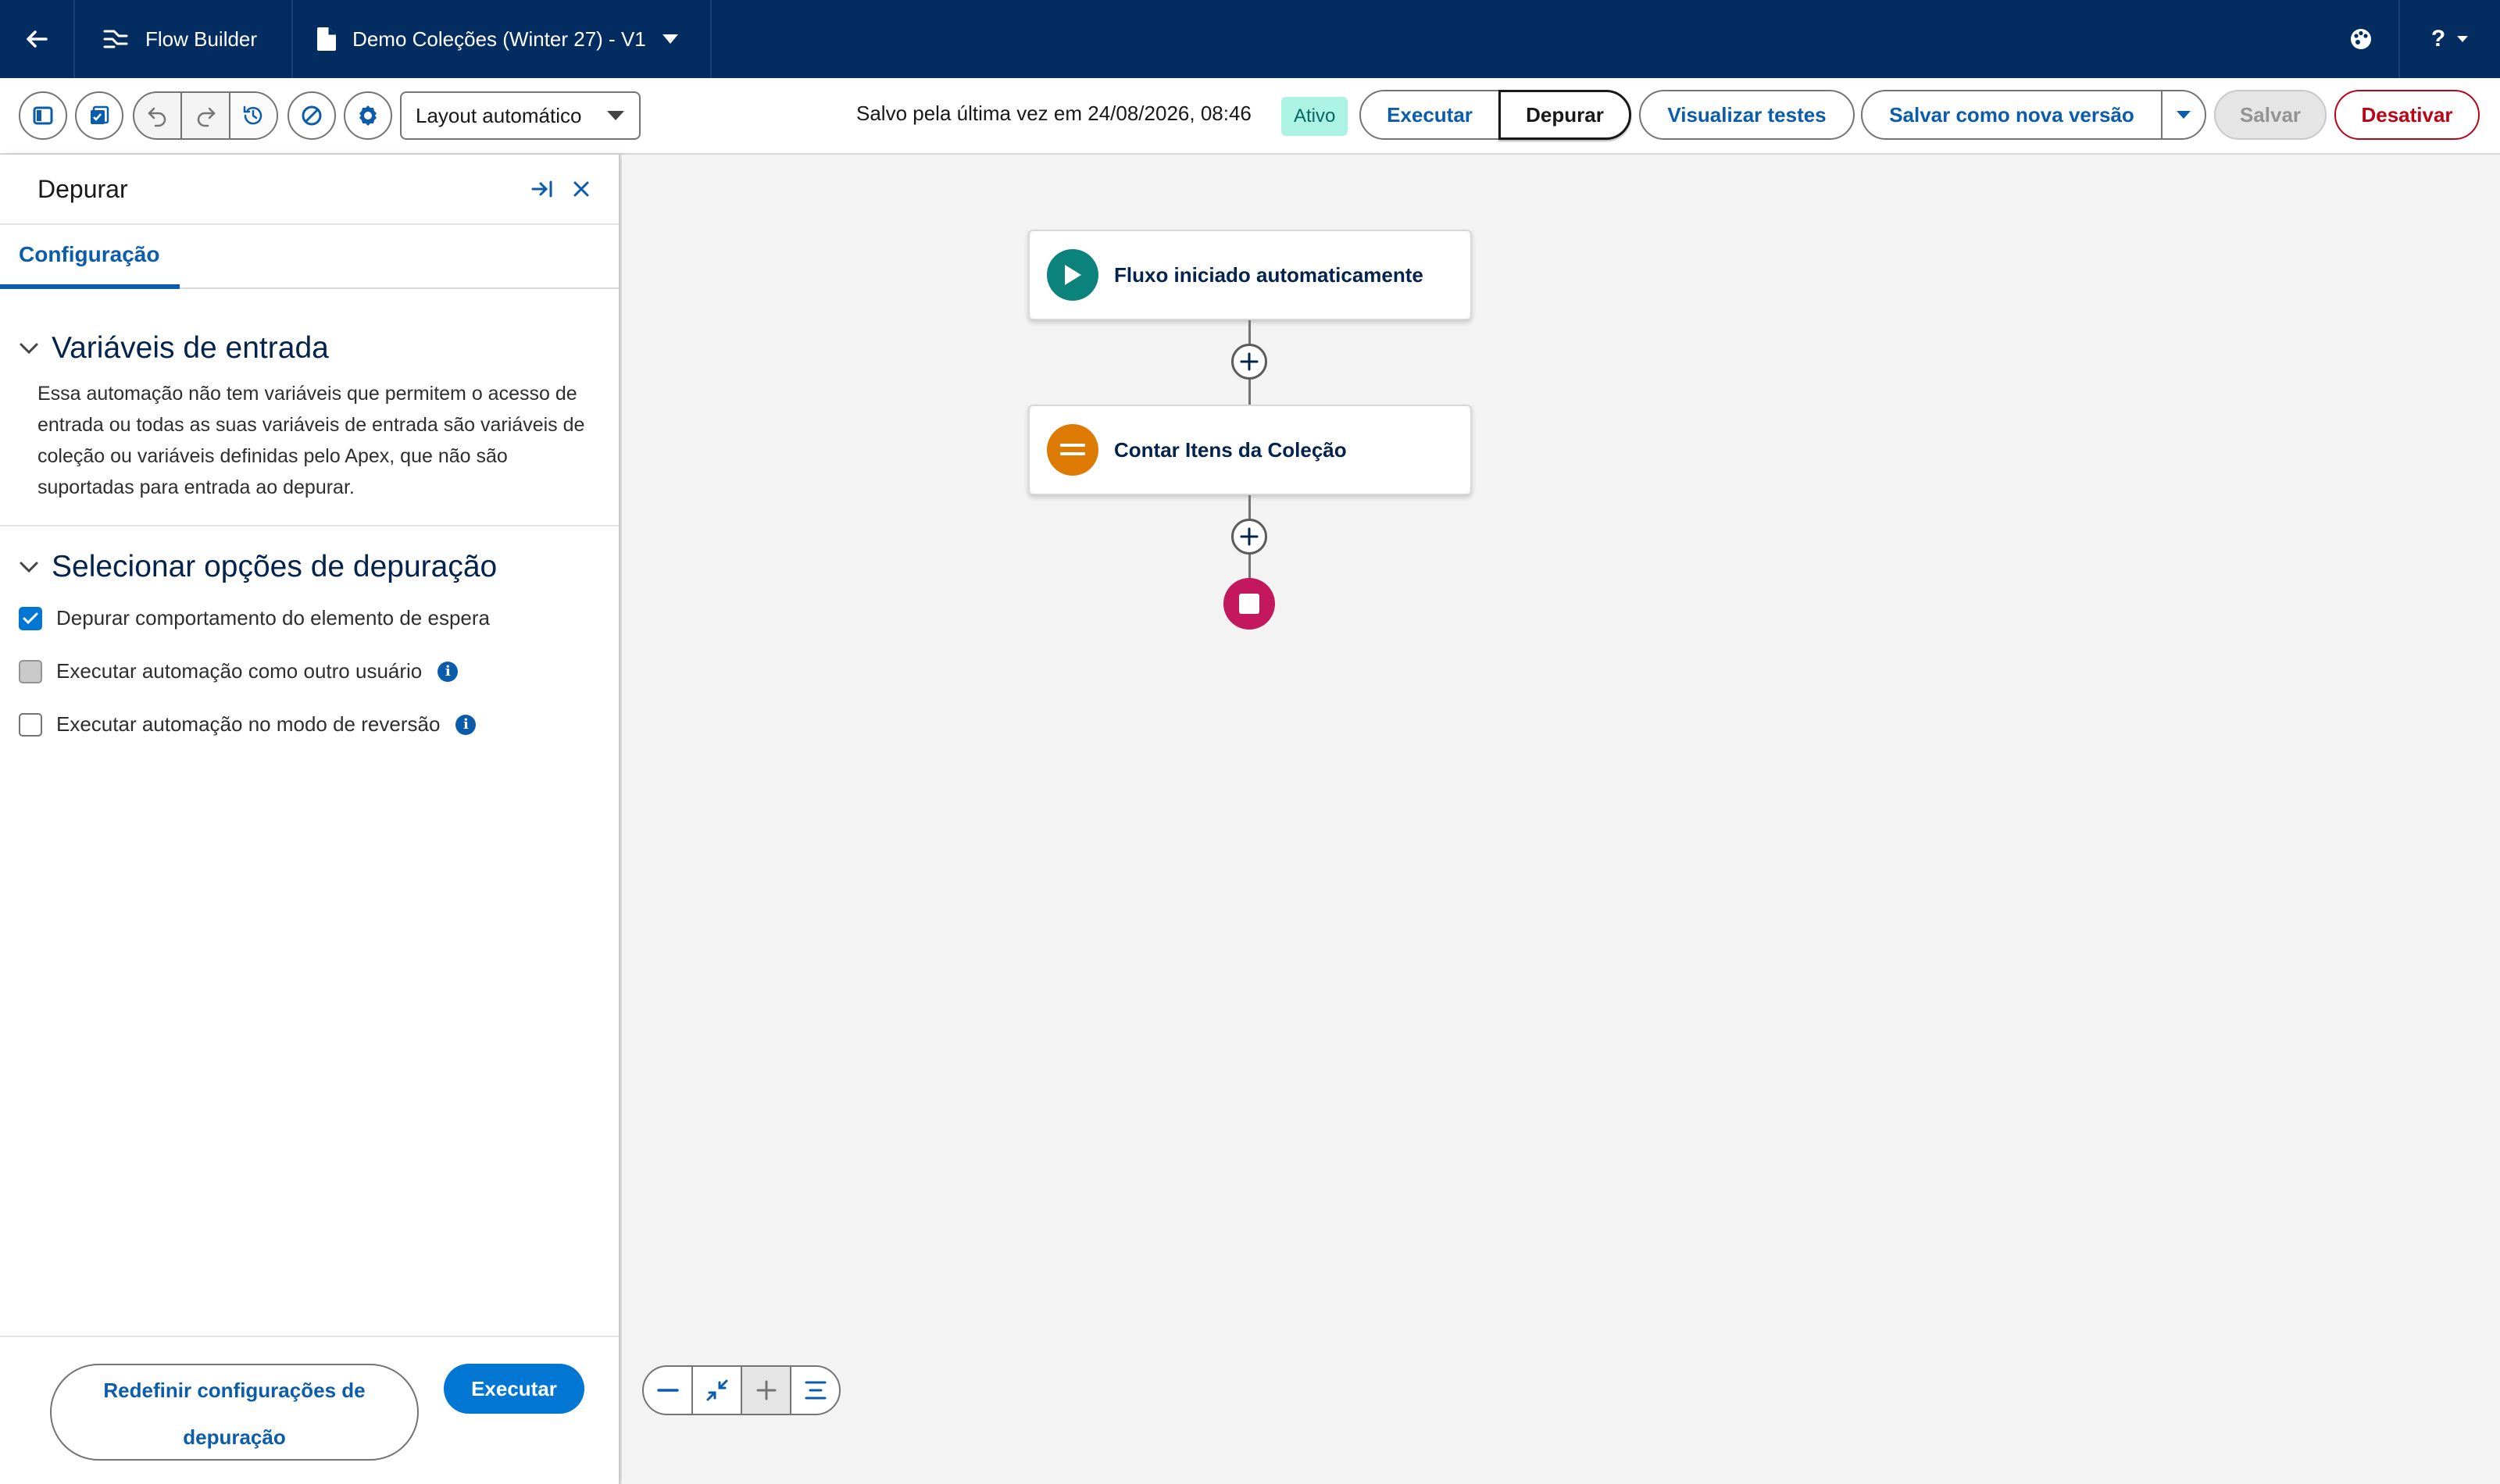 Image resolution: width=2500 pixels, height=1484 pixels. Describe the element at coordinates (30, 724) in the screenshot. I see `rollback-mode-checkbox` at that location.